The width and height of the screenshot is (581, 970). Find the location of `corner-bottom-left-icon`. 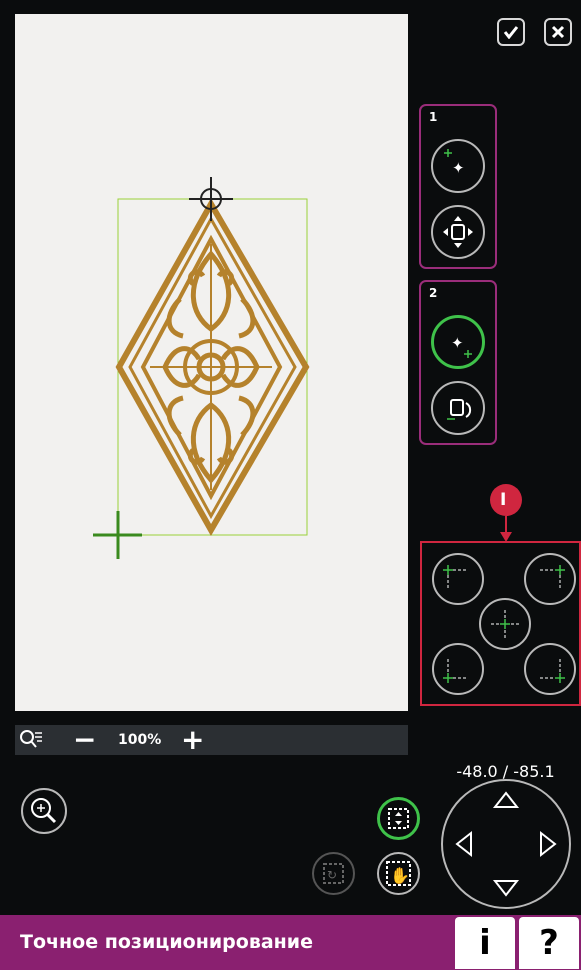

corner-bottom-left-icon is located at coordinates (455, 671).